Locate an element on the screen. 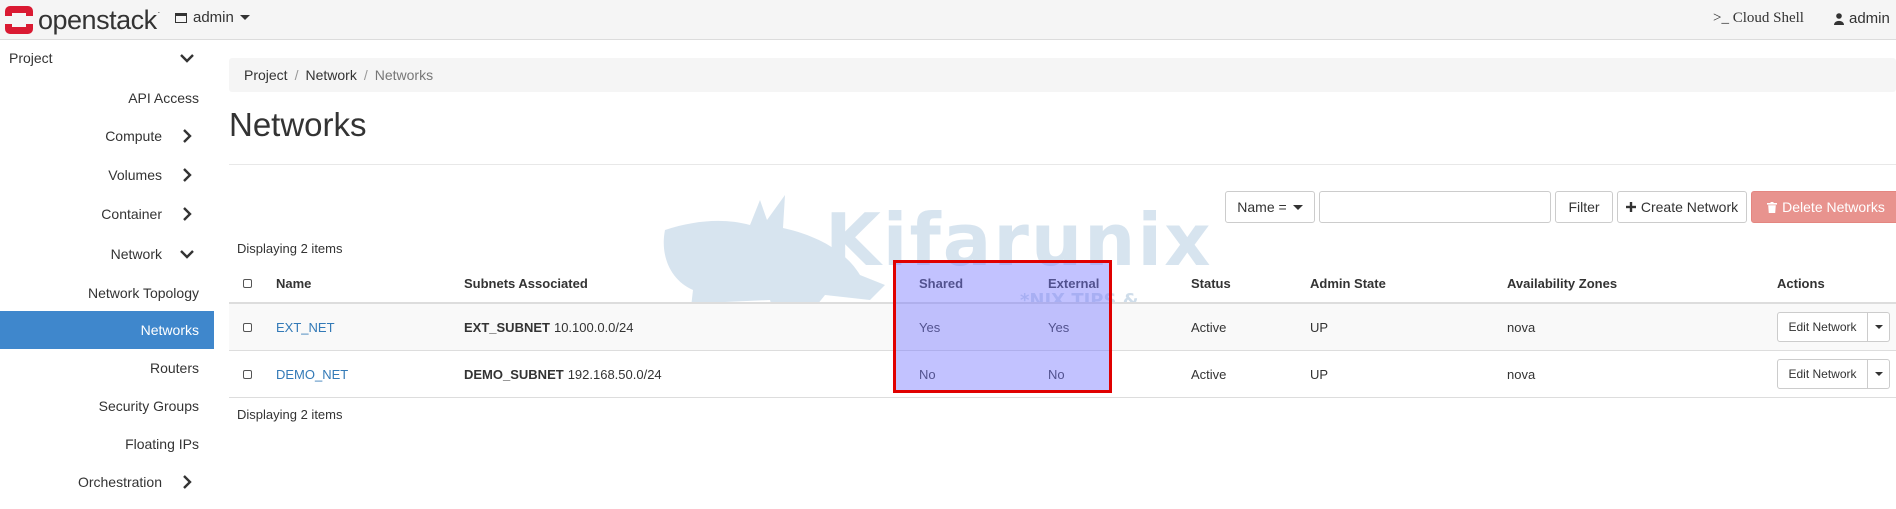  sidebar-item-security-groups: Security Groups is located at coordinates (107, 406).